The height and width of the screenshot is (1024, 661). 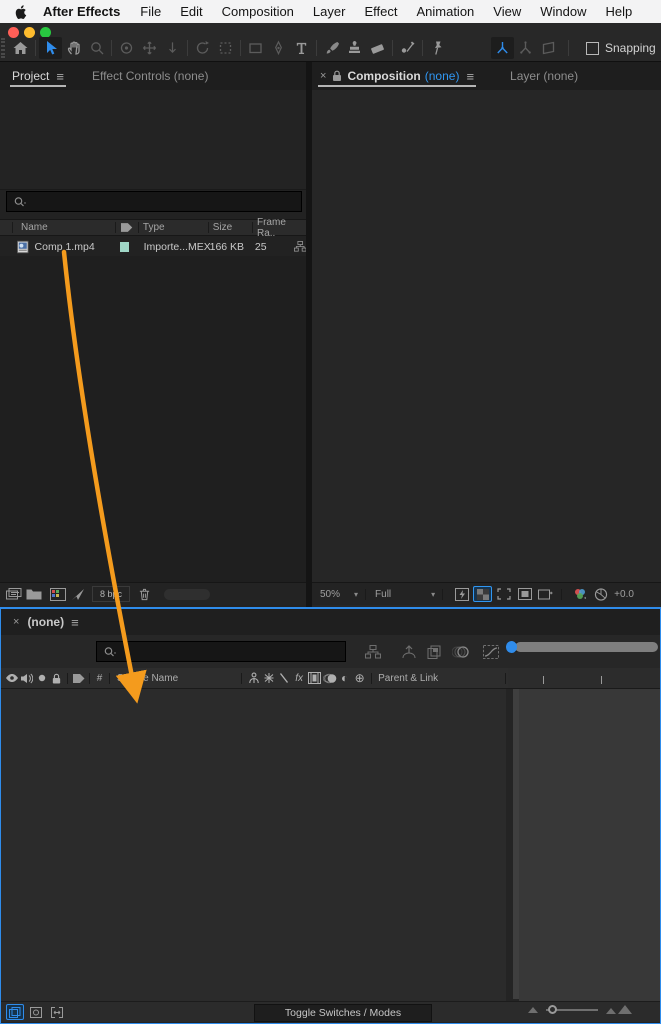 I want to click on timeline-tab-label: (none), so click(x=45, y=622).